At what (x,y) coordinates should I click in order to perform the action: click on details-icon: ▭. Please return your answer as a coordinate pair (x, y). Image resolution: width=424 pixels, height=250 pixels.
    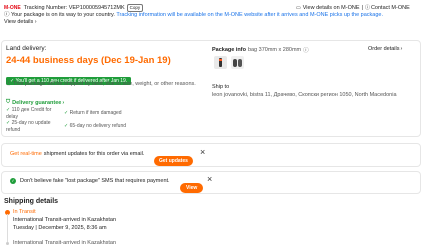
    Looking at the image, I should click on (298, 7).